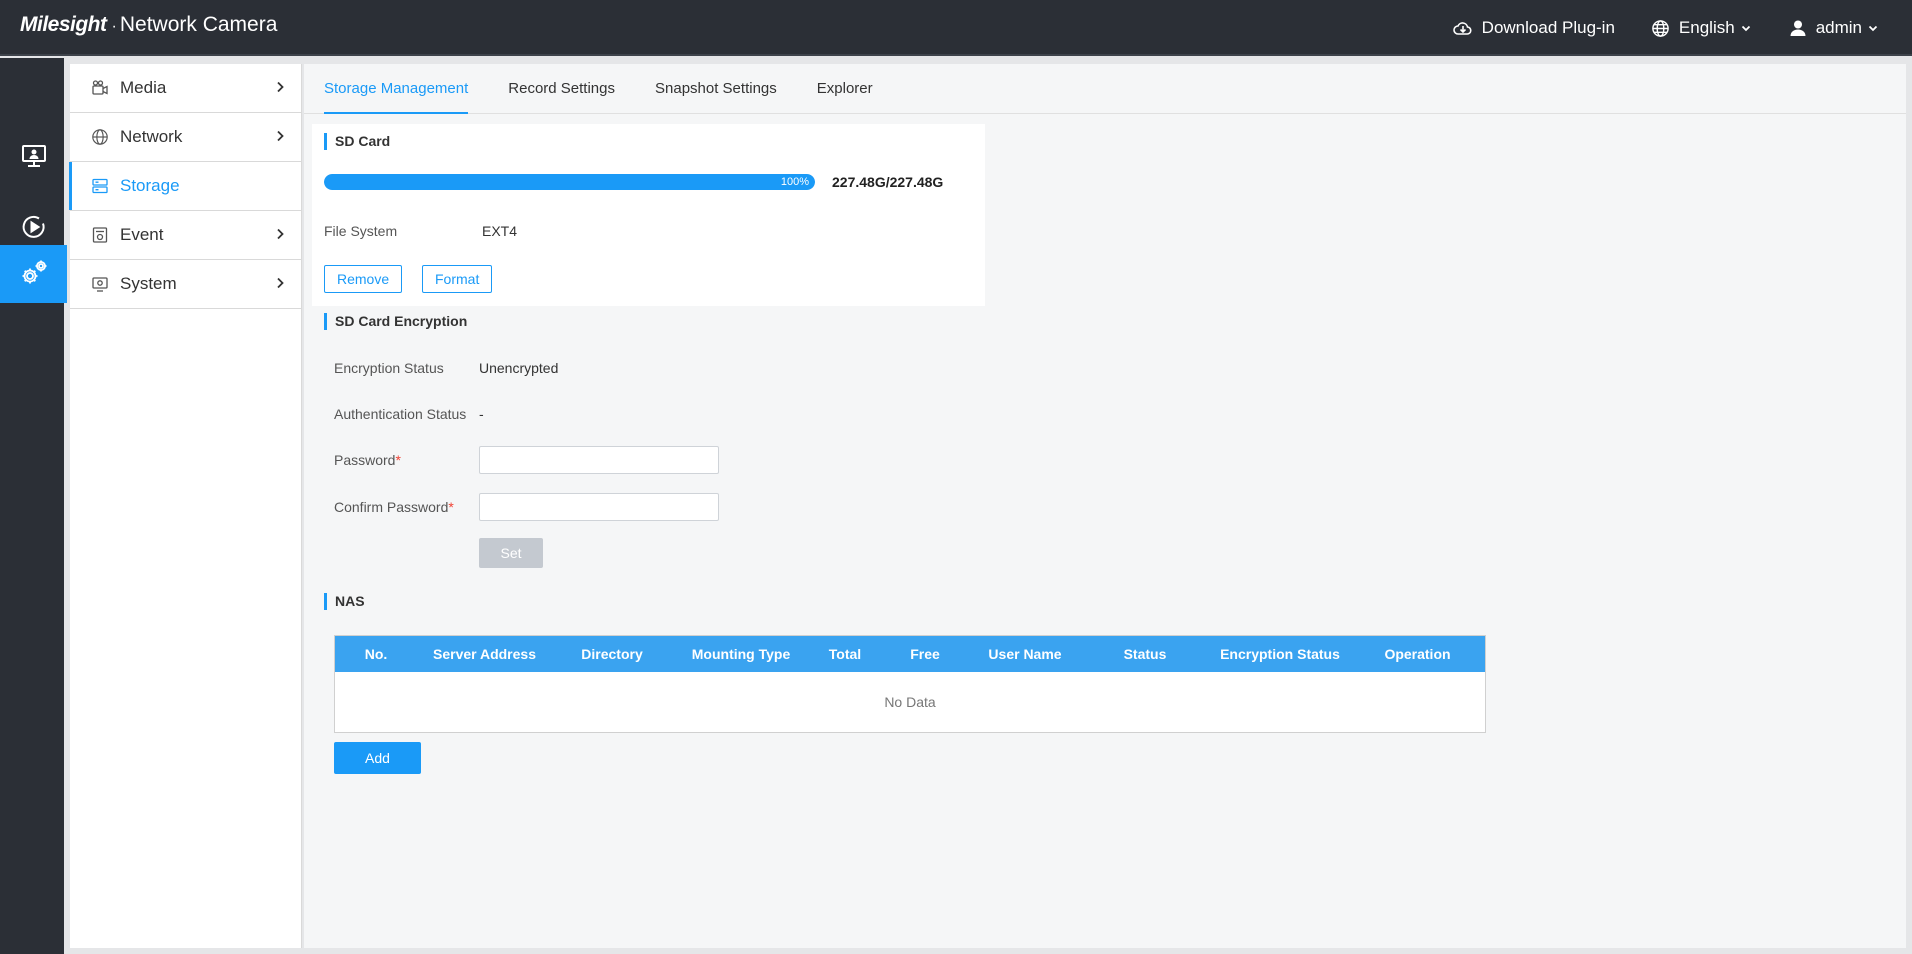  I want to click on remove-button: Remove, so click(363, 279).